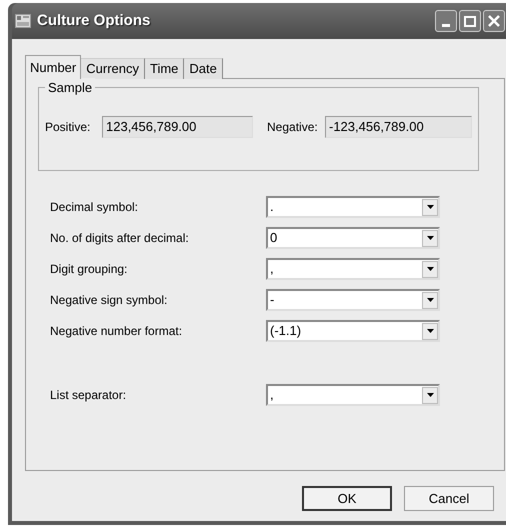  I want to click on positive-label: Positive:, so click(68, 127).